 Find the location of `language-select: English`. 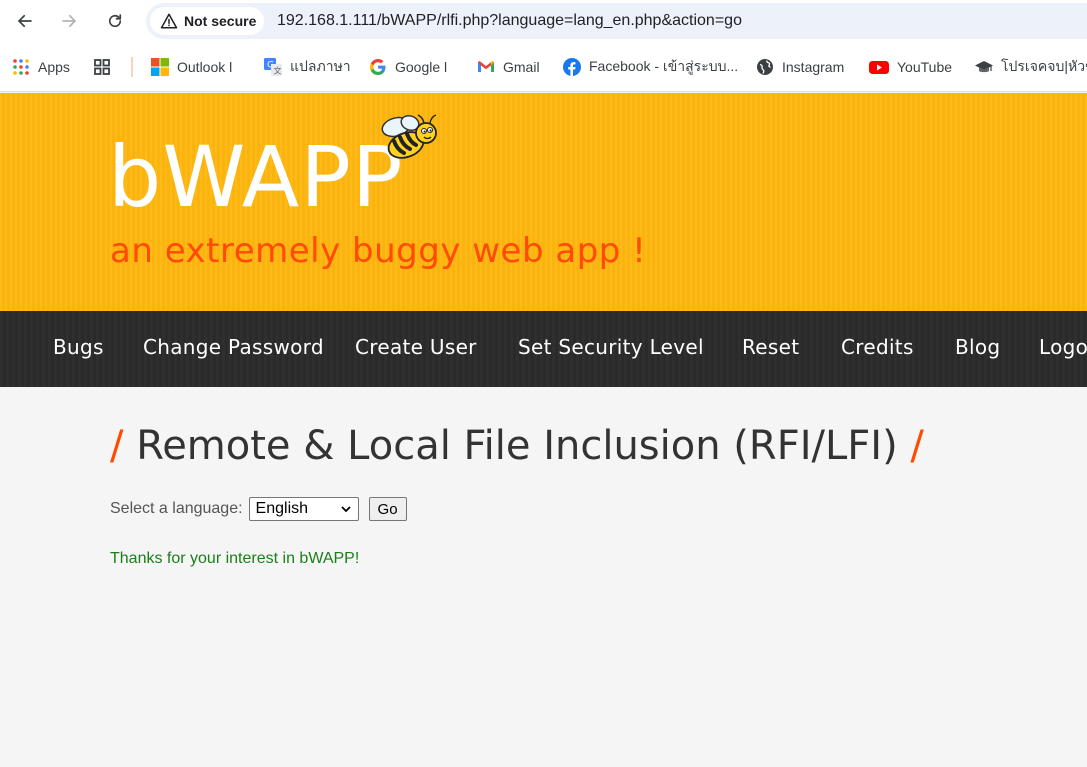

language-select: English is located at coordinates (303, 509).